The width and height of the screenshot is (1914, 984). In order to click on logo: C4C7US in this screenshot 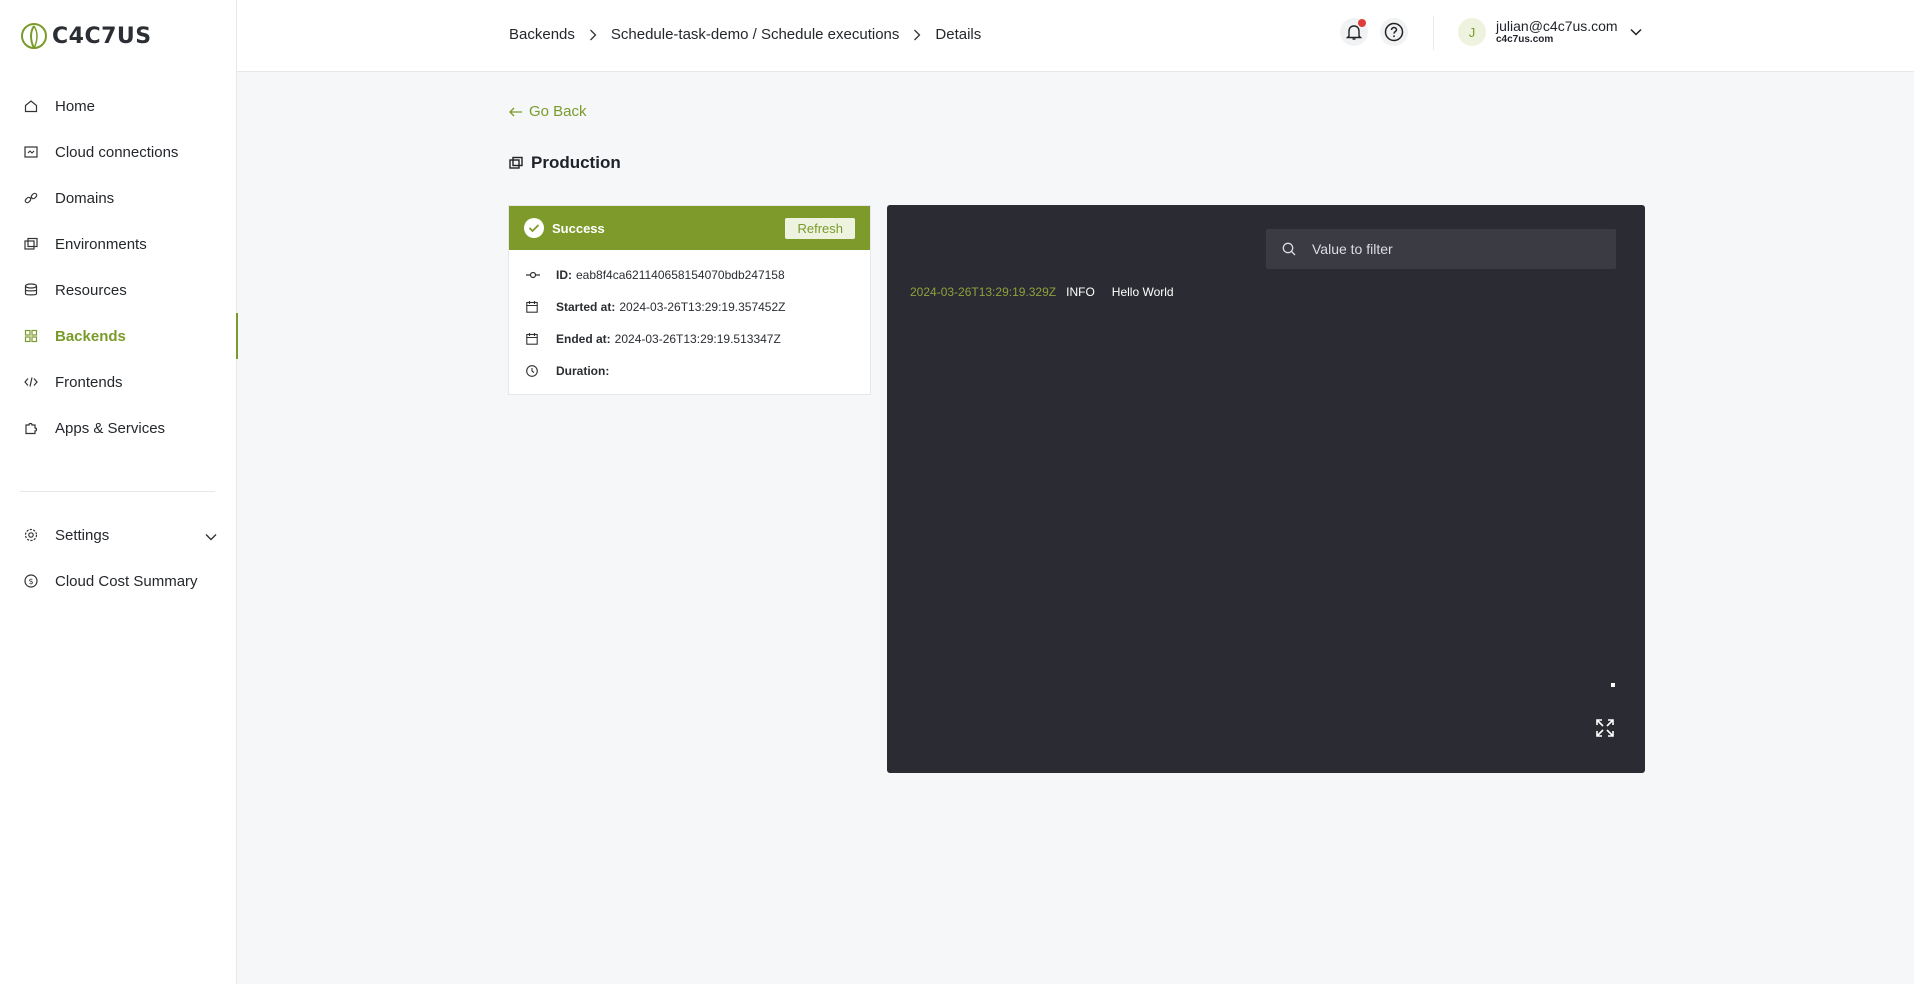, I will do `click(86, 36)`.